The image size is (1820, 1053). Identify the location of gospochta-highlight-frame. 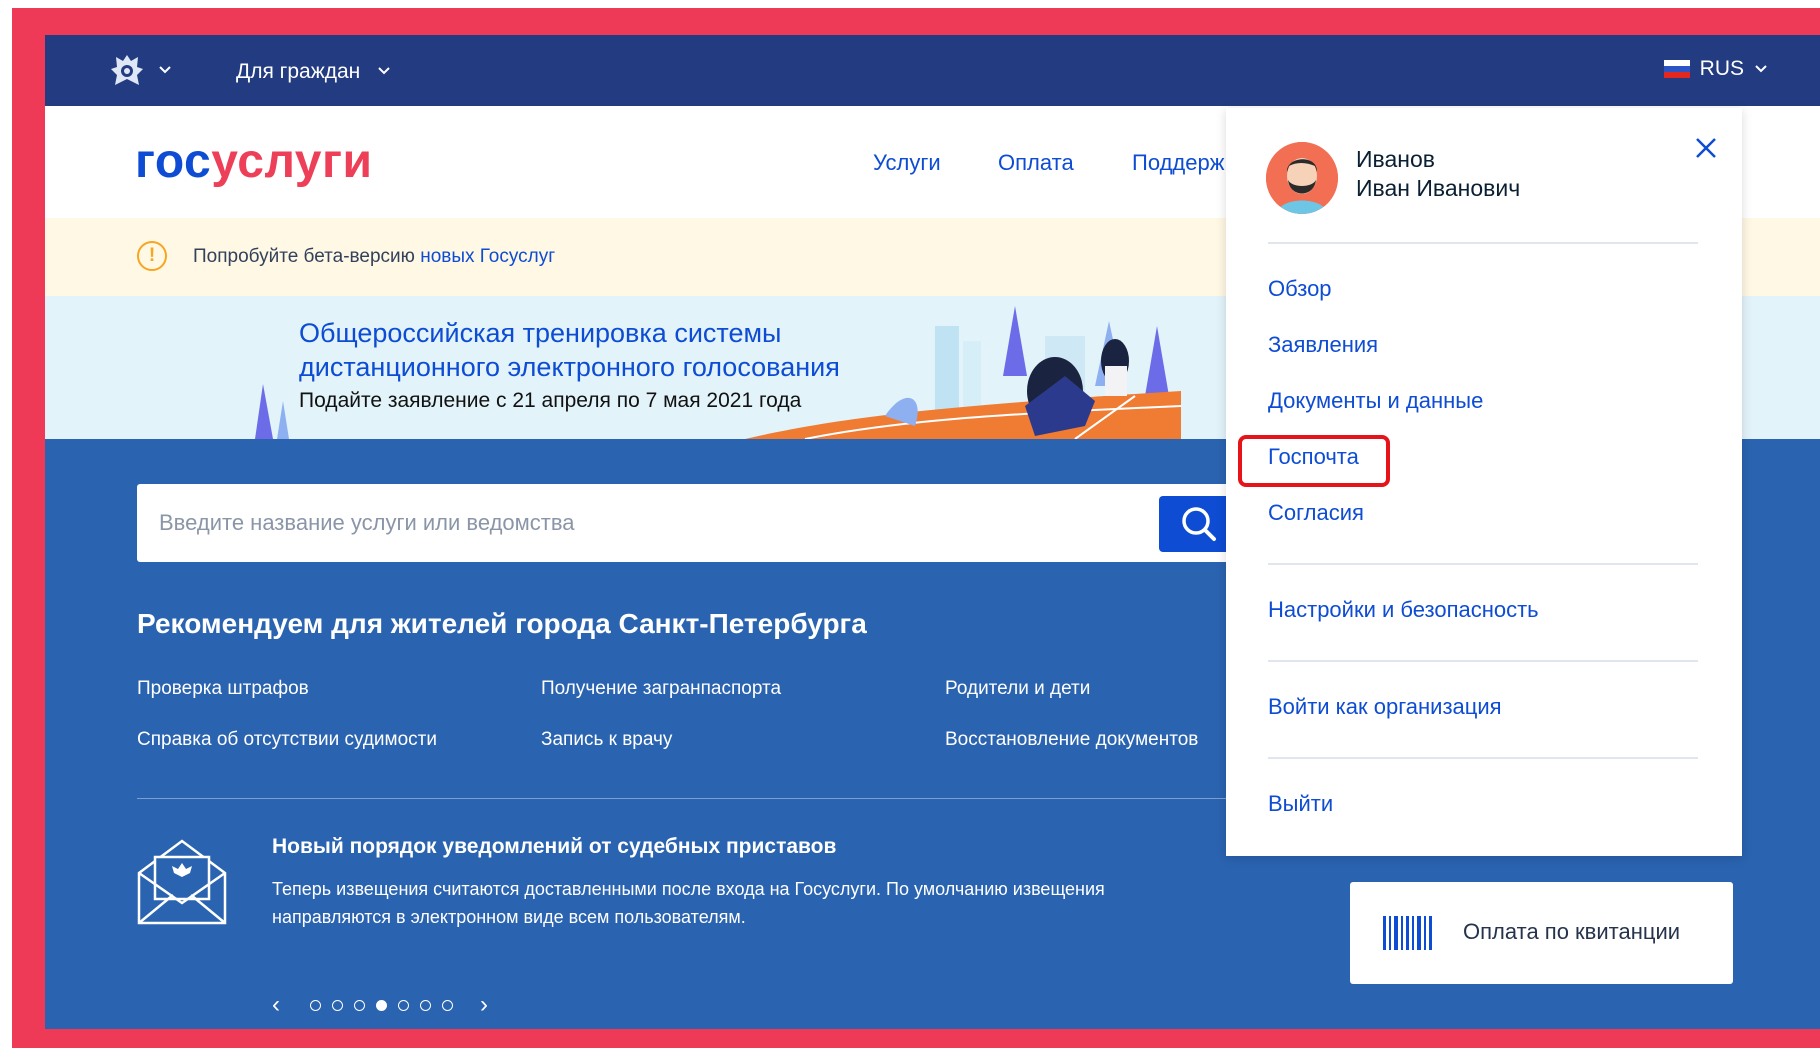
(1314, 461).